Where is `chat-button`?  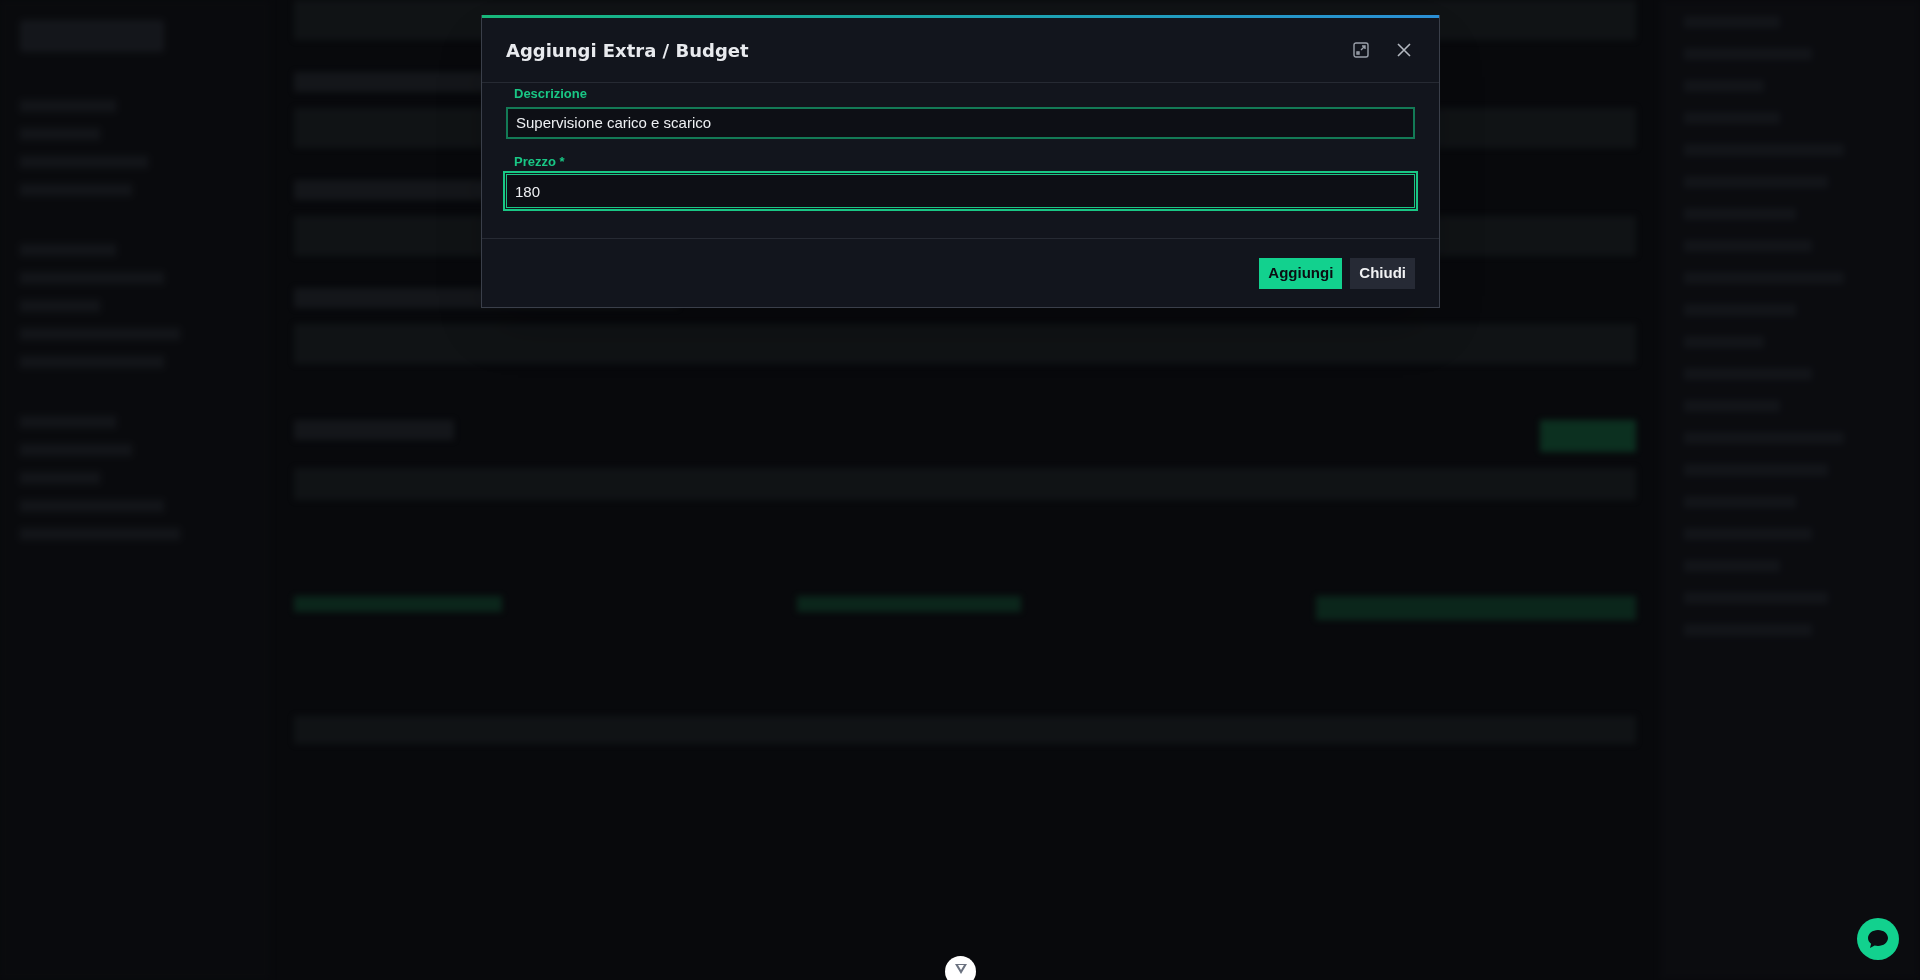 chat-button is located at coordinates (1878, 939).